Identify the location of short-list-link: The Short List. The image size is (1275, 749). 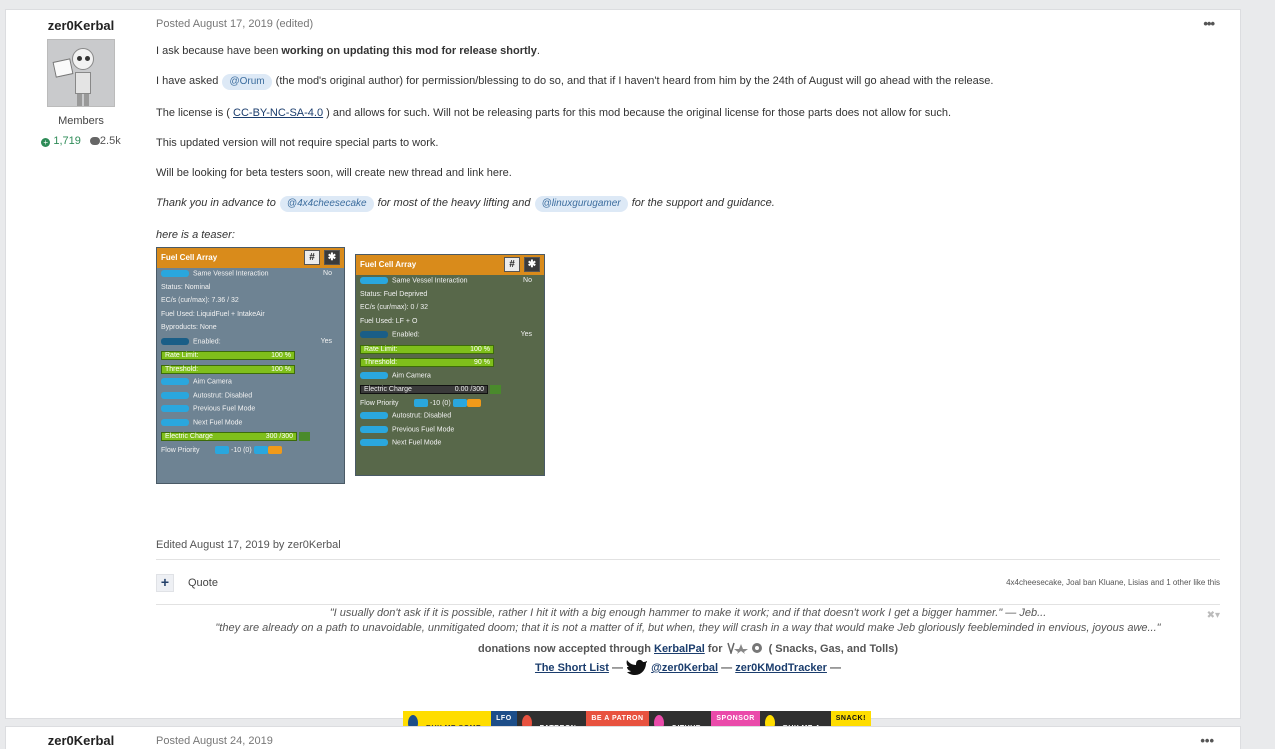
(572, 668).